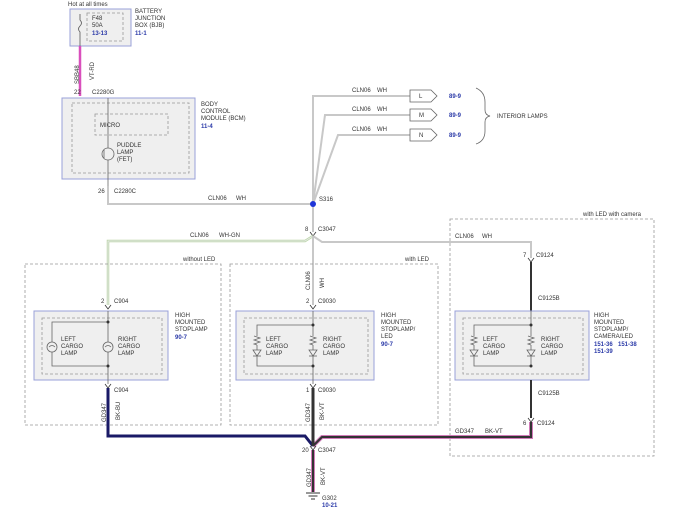  Describe the element at coordinates (129, 347) in the screenshot. I see `left-lamp-r-2: CARGO` at that location.